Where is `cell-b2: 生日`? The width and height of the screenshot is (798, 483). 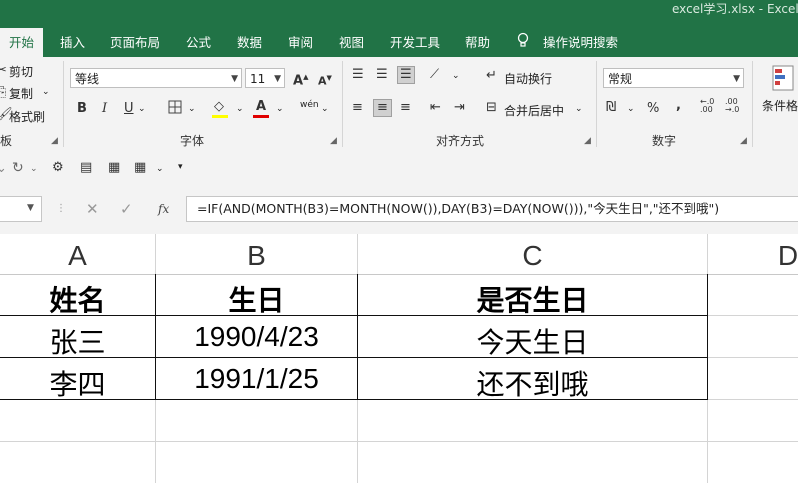
cell-b2: 生日 is located at coordinates (256, 299).